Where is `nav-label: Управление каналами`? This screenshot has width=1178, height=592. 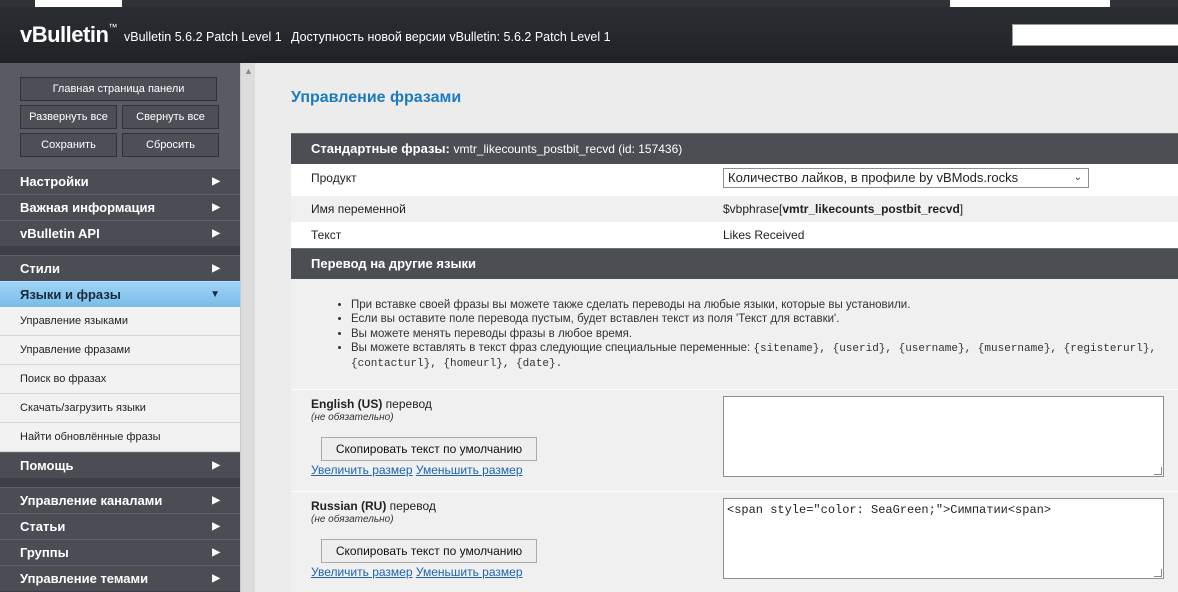
nav-label: Управление каналами is located at coordinates (91, 500).